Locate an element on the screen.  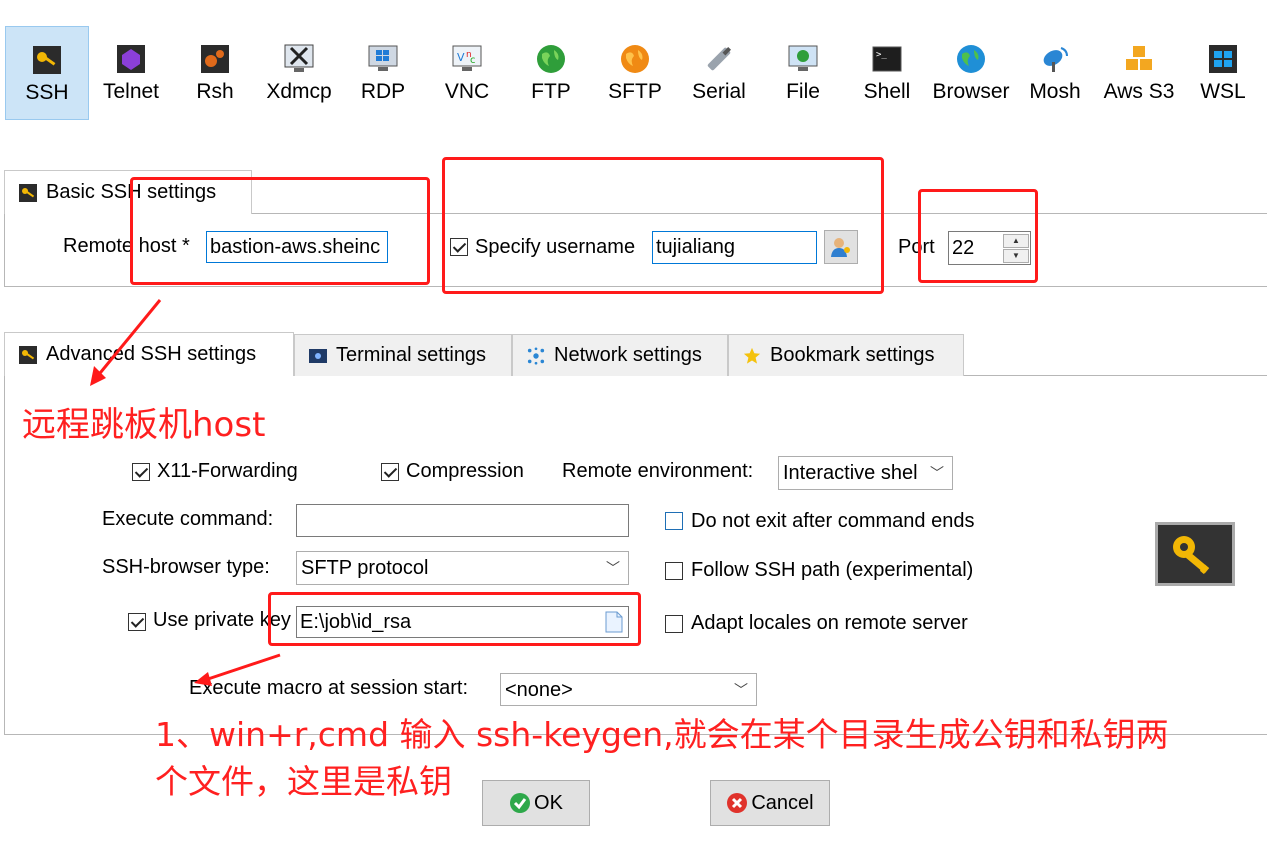
annotation-remote-host-note: 远程跳板机host is located at coordinates (144, 425).